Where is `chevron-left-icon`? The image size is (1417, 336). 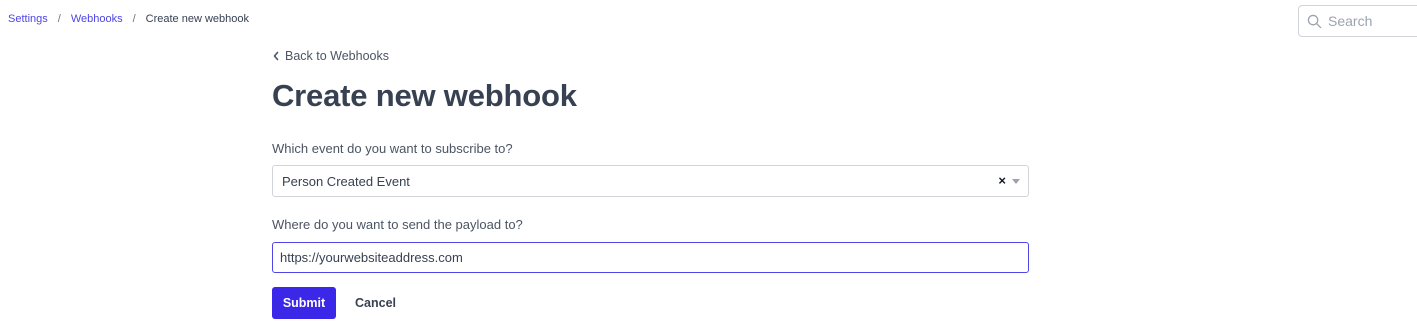 chevron-left-icon is located at coordinates (276, 56).